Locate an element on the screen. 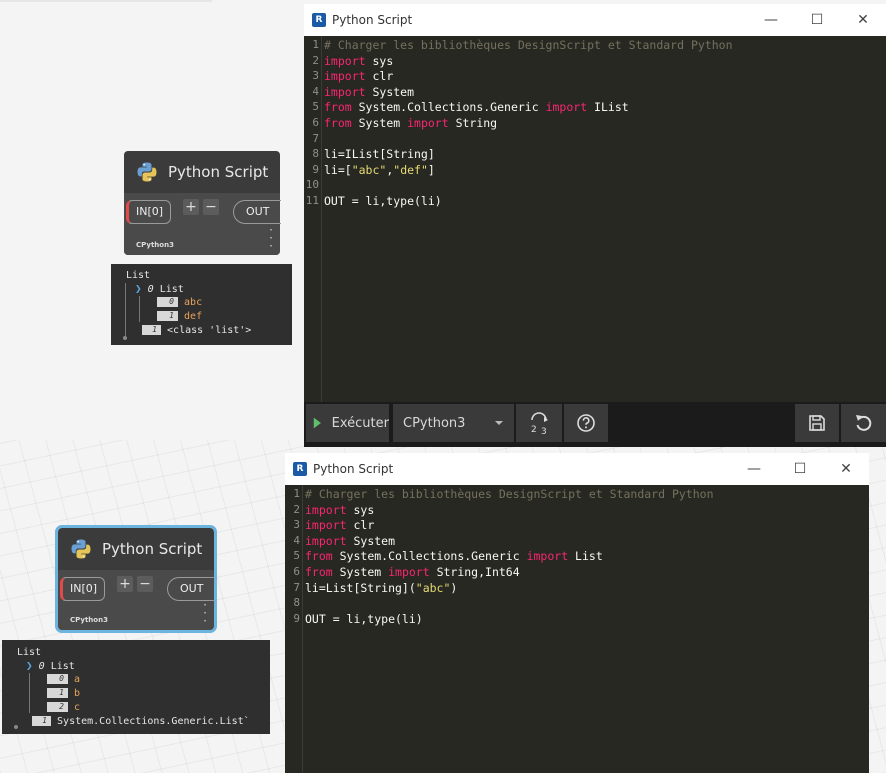 This screenshot has height=773, width=886. save-button is located at coordinates (817, 423).